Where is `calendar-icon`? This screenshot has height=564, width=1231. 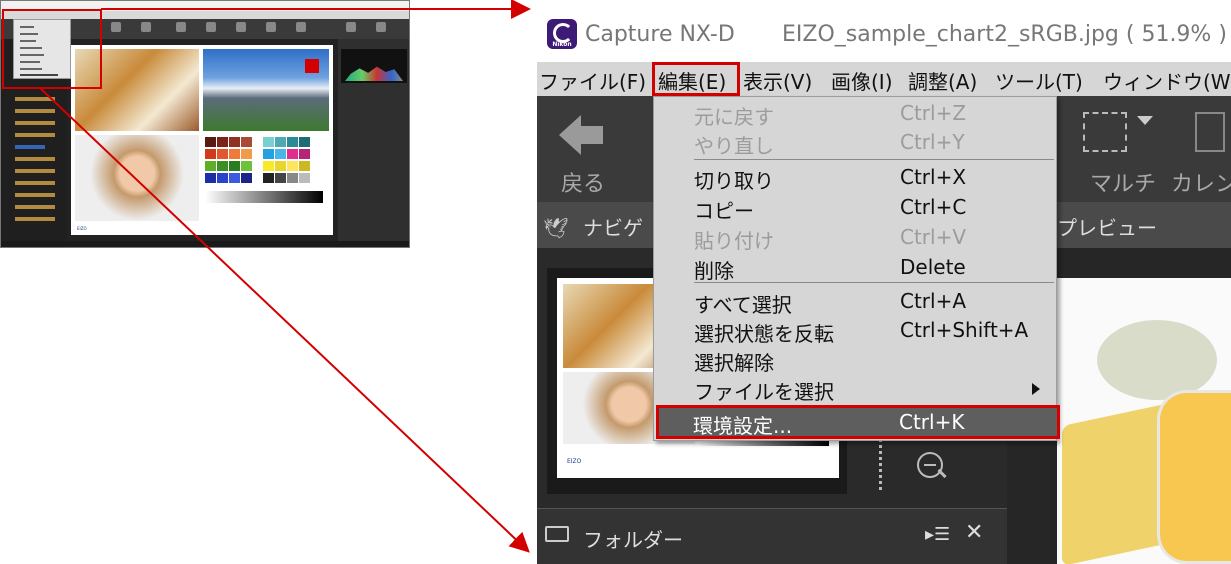
calendar-icon is located at coordinates (1210, 132).